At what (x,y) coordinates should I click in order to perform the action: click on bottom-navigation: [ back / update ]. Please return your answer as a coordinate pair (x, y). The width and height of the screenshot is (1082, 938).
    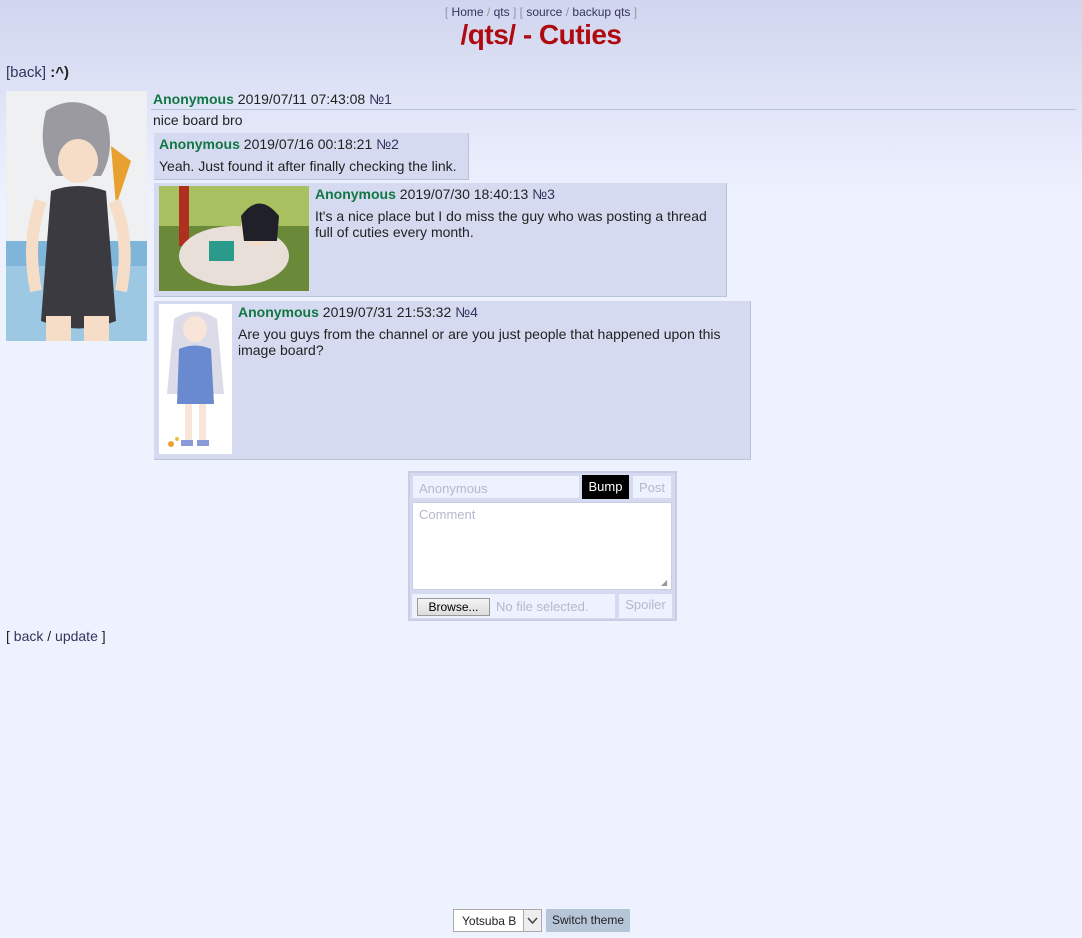
    Looking at the image, I should click on (56, 636).